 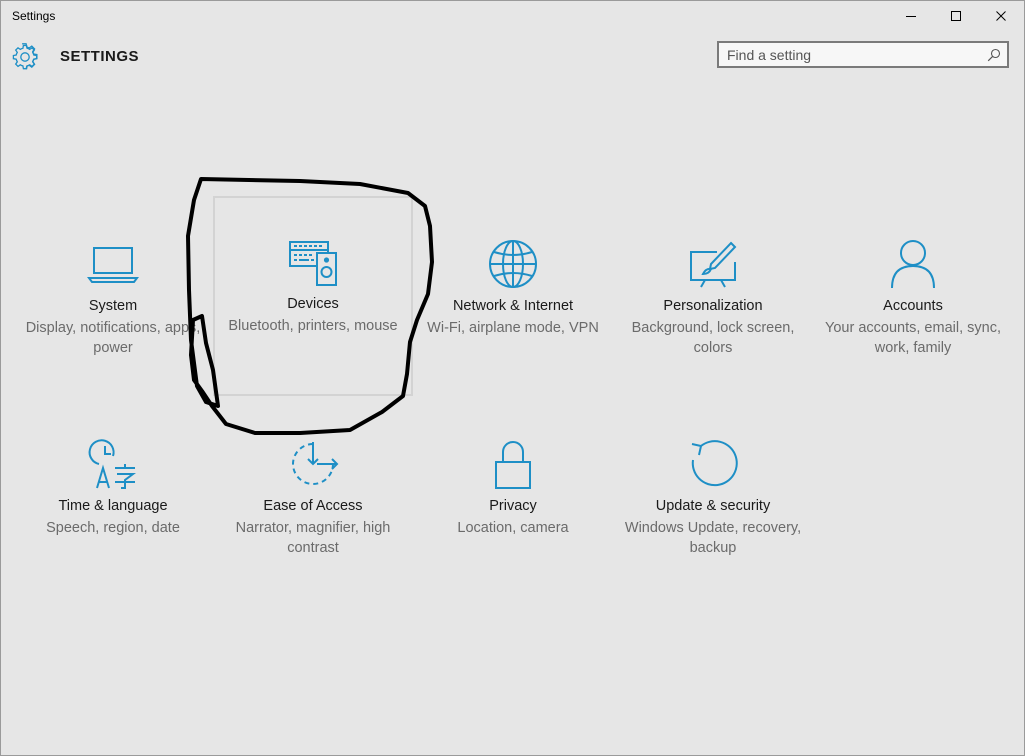 I want to click on category-name: Devices, so click(x=313, y=304).